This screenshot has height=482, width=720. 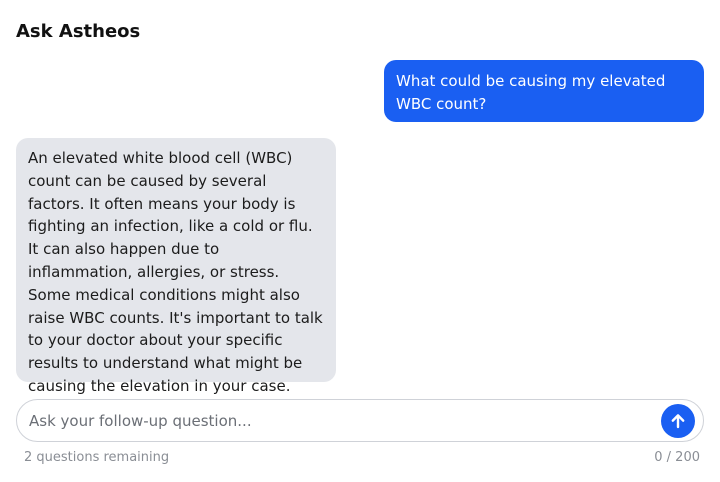 I want to click on page-title: Ask Astheos, so click(x=78, y=31).